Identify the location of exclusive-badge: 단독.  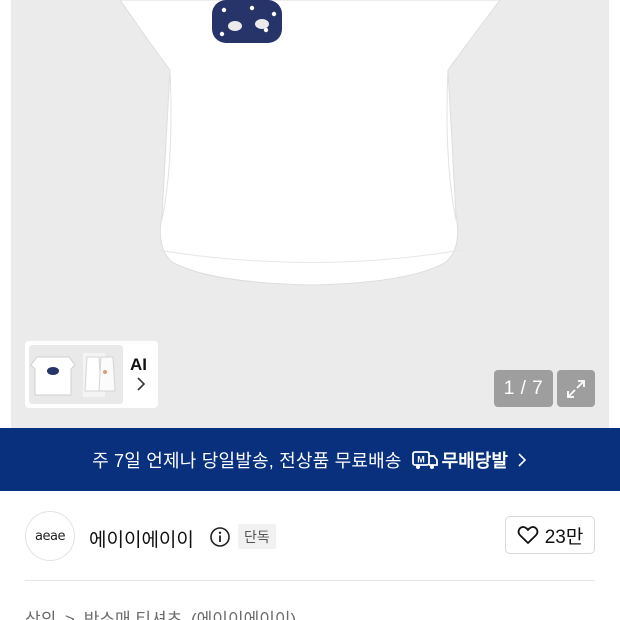
(257, 536).